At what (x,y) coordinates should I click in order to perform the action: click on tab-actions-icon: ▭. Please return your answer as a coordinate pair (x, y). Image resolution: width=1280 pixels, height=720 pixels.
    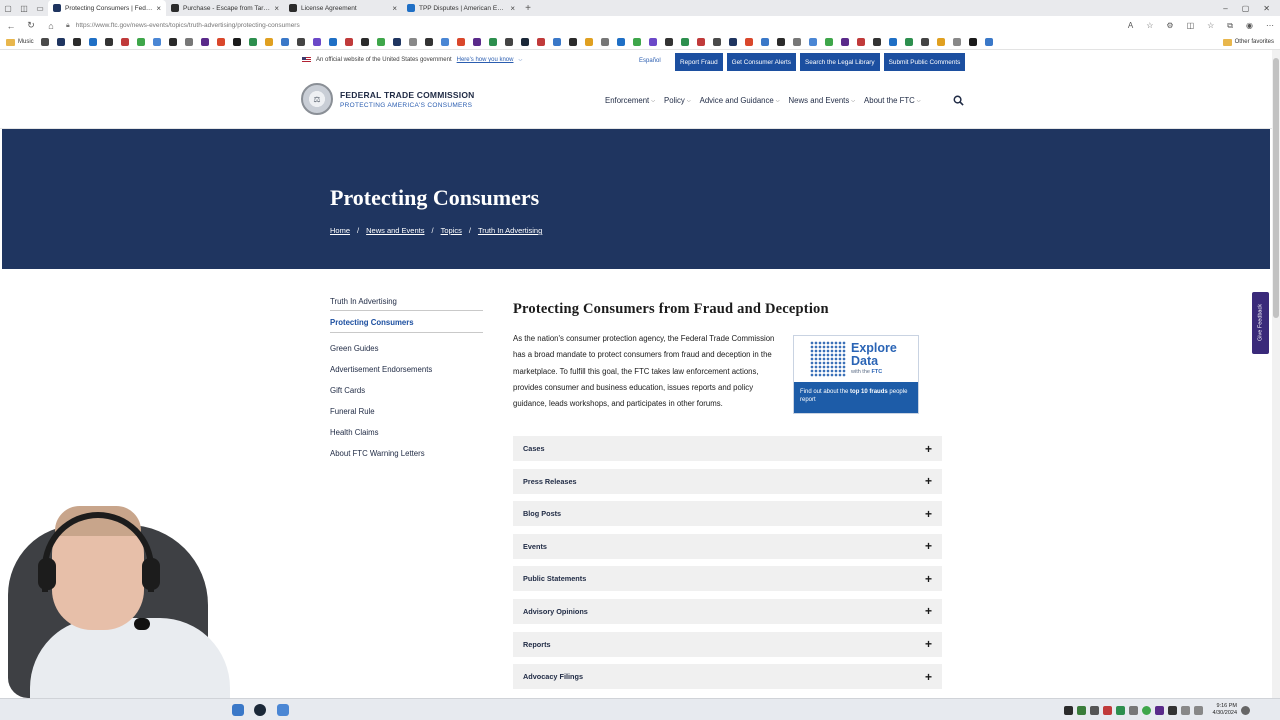
    Looking at the image, I should click on (40, 8).